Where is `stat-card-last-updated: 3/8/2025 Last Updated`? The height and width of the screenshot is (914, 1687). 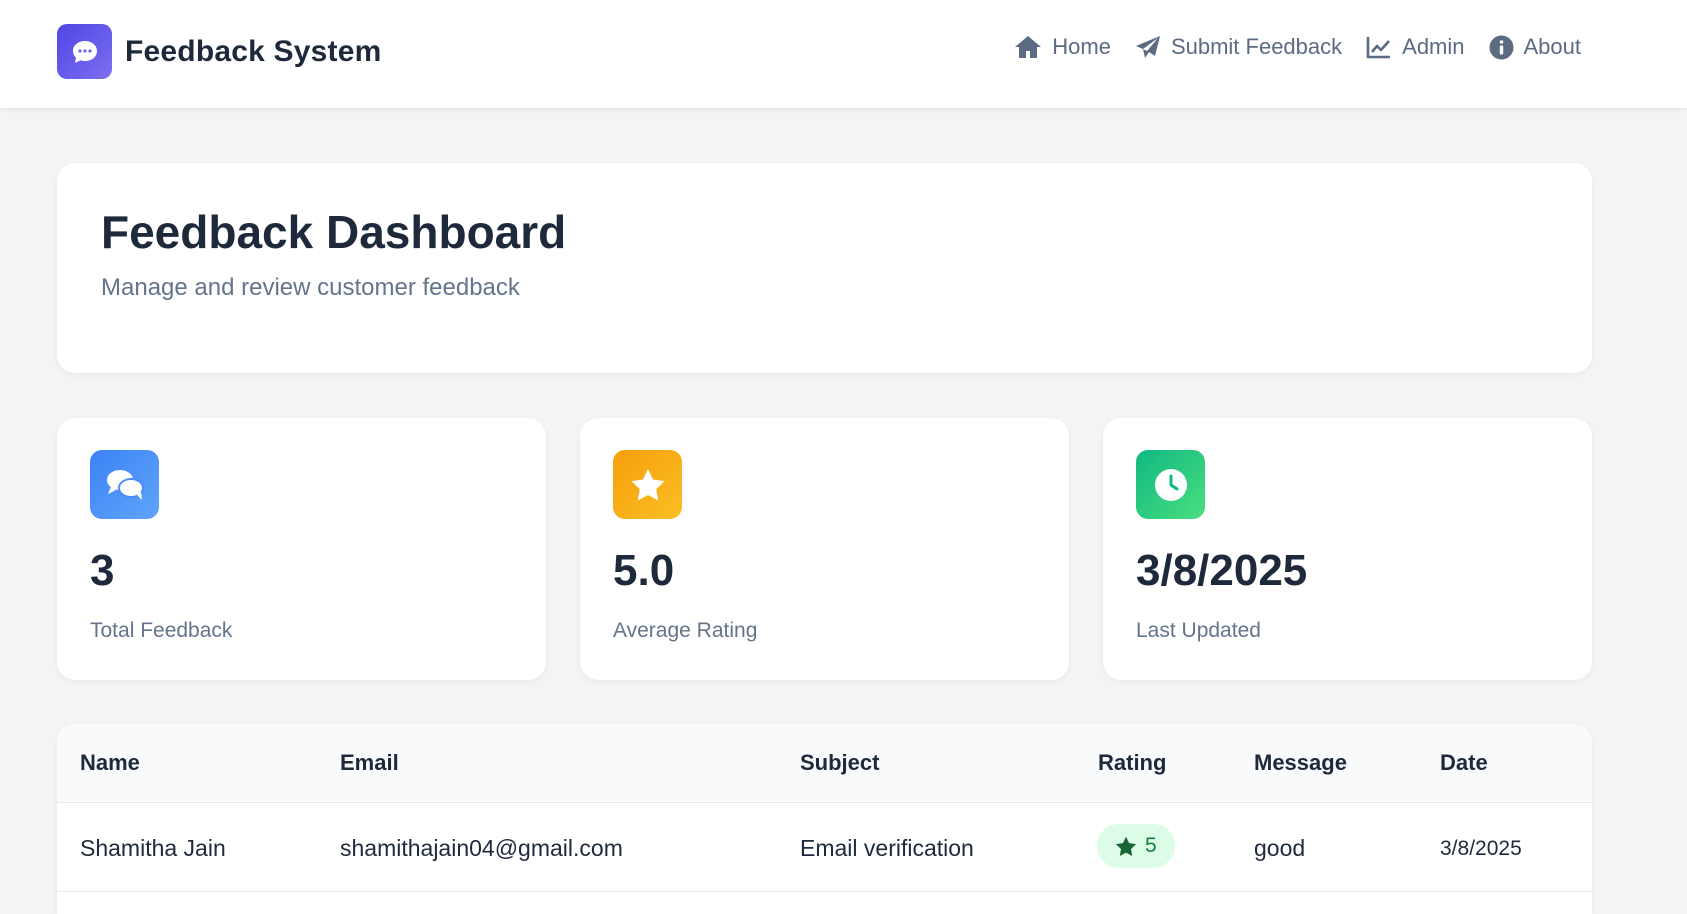
stat-card-last-updated: 3/8/2025 Last Updated is located at coordinates (1347, 549).